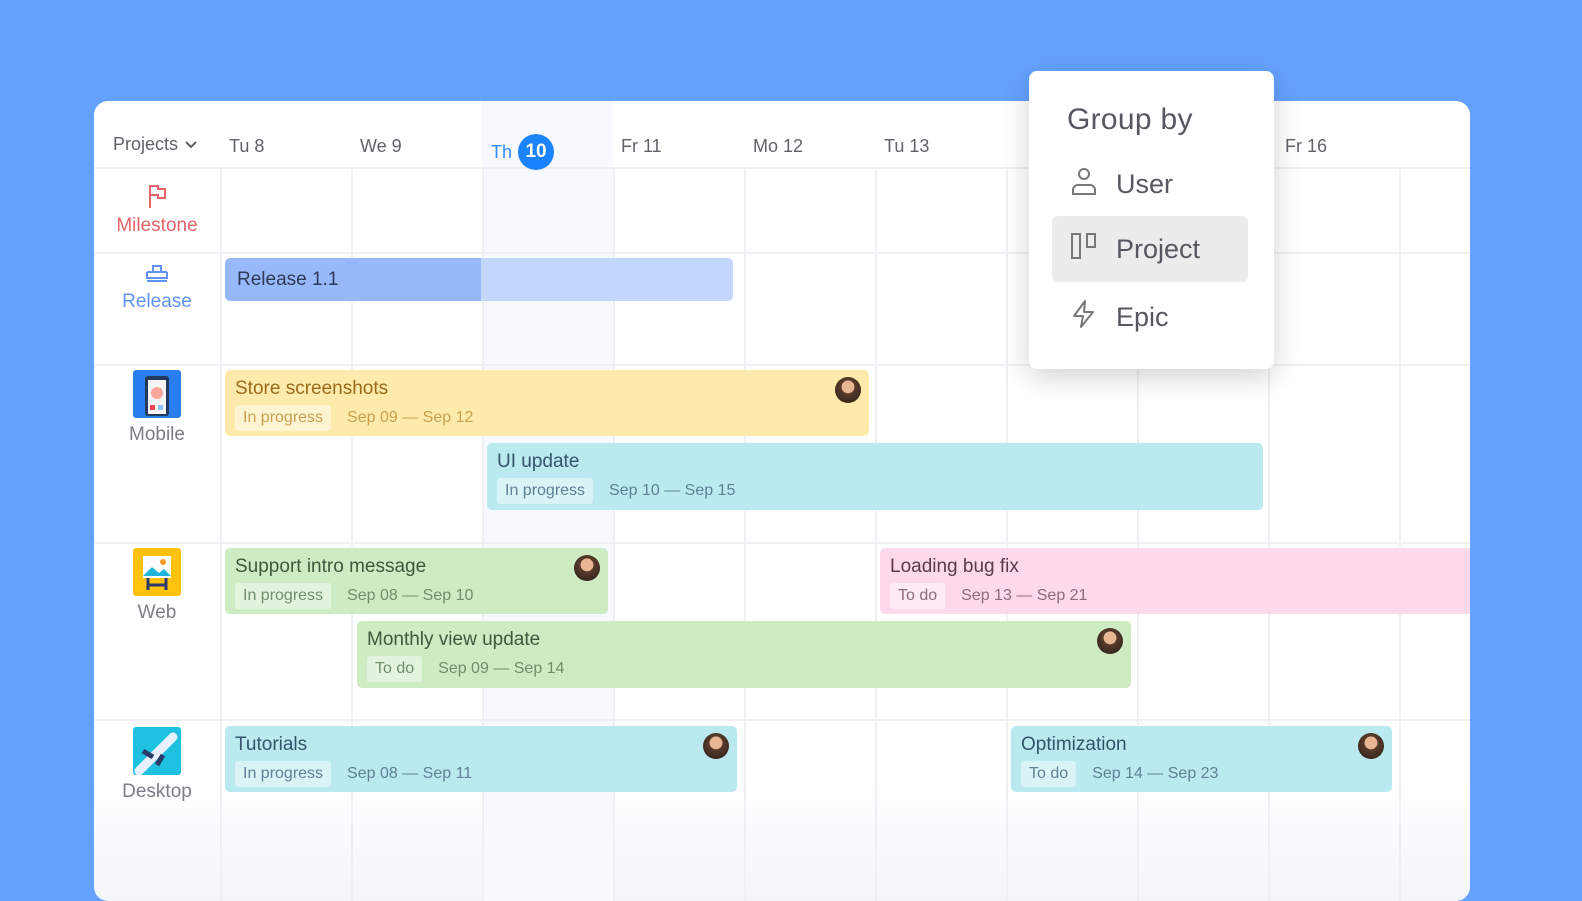 This screenshot has height=901, width=1582. Describe the element at coordinates (1084, 317) in the screenshot. I see `lightning-icon` at that location.